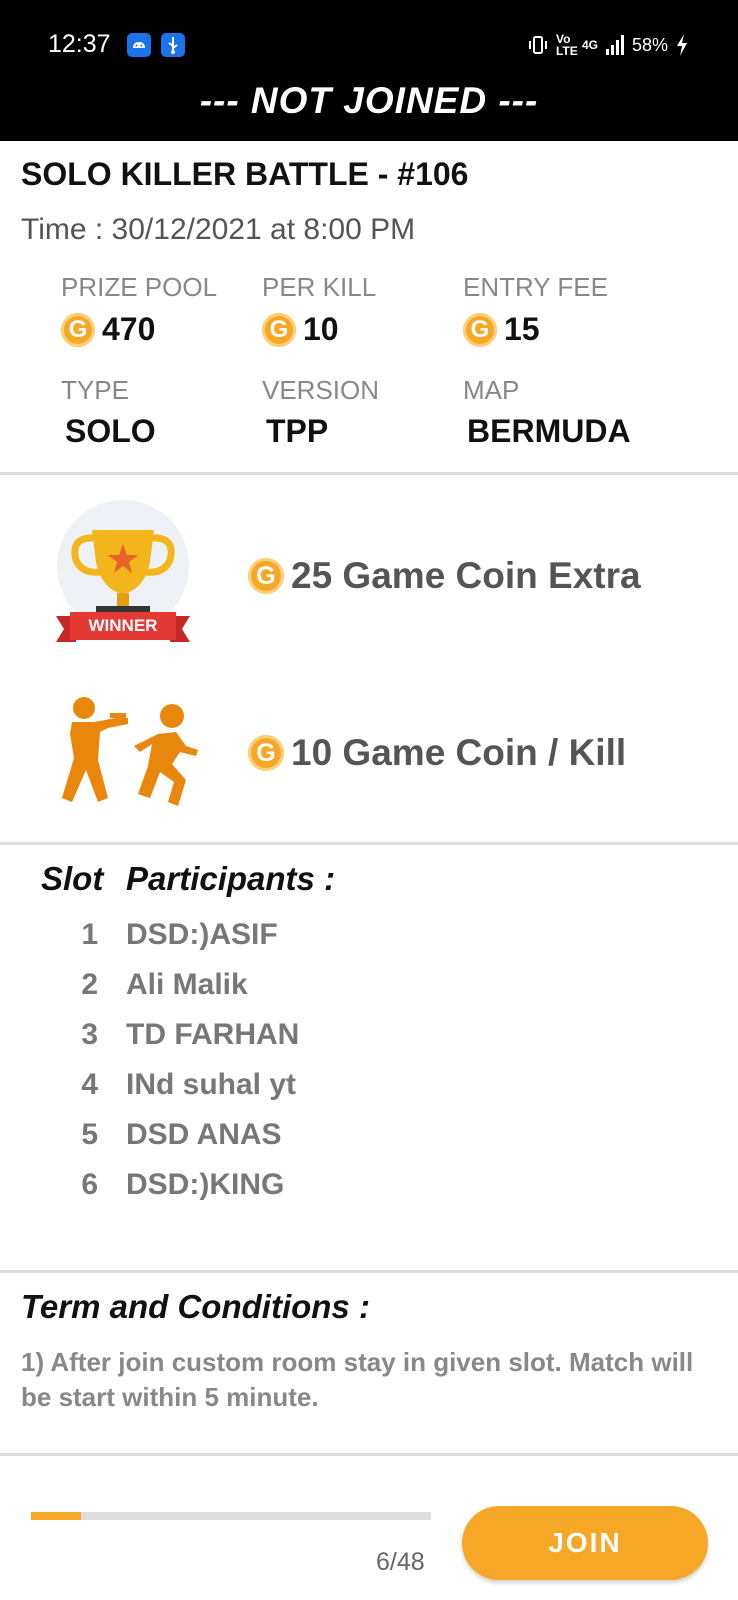 Image resolution: width=738 pixels, height=1600 pixels. Describe the element at coordinates (614, 45) in the screenshot. I see `signal-icon` at that location.